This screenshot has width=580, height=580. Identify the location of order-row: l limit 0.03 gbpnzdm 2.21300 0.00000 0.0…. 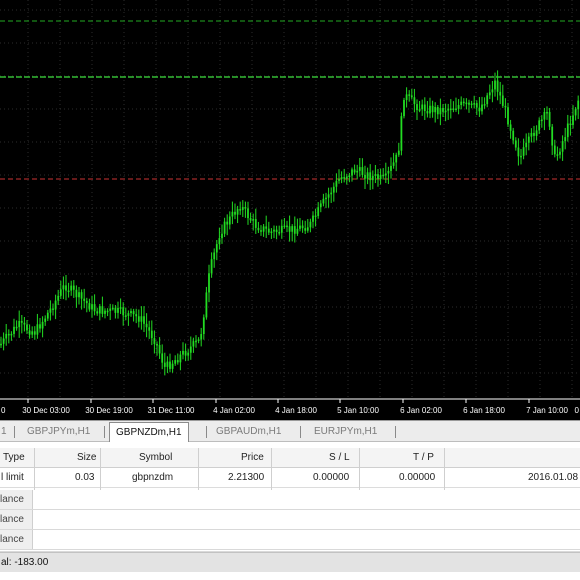
(290, 478).